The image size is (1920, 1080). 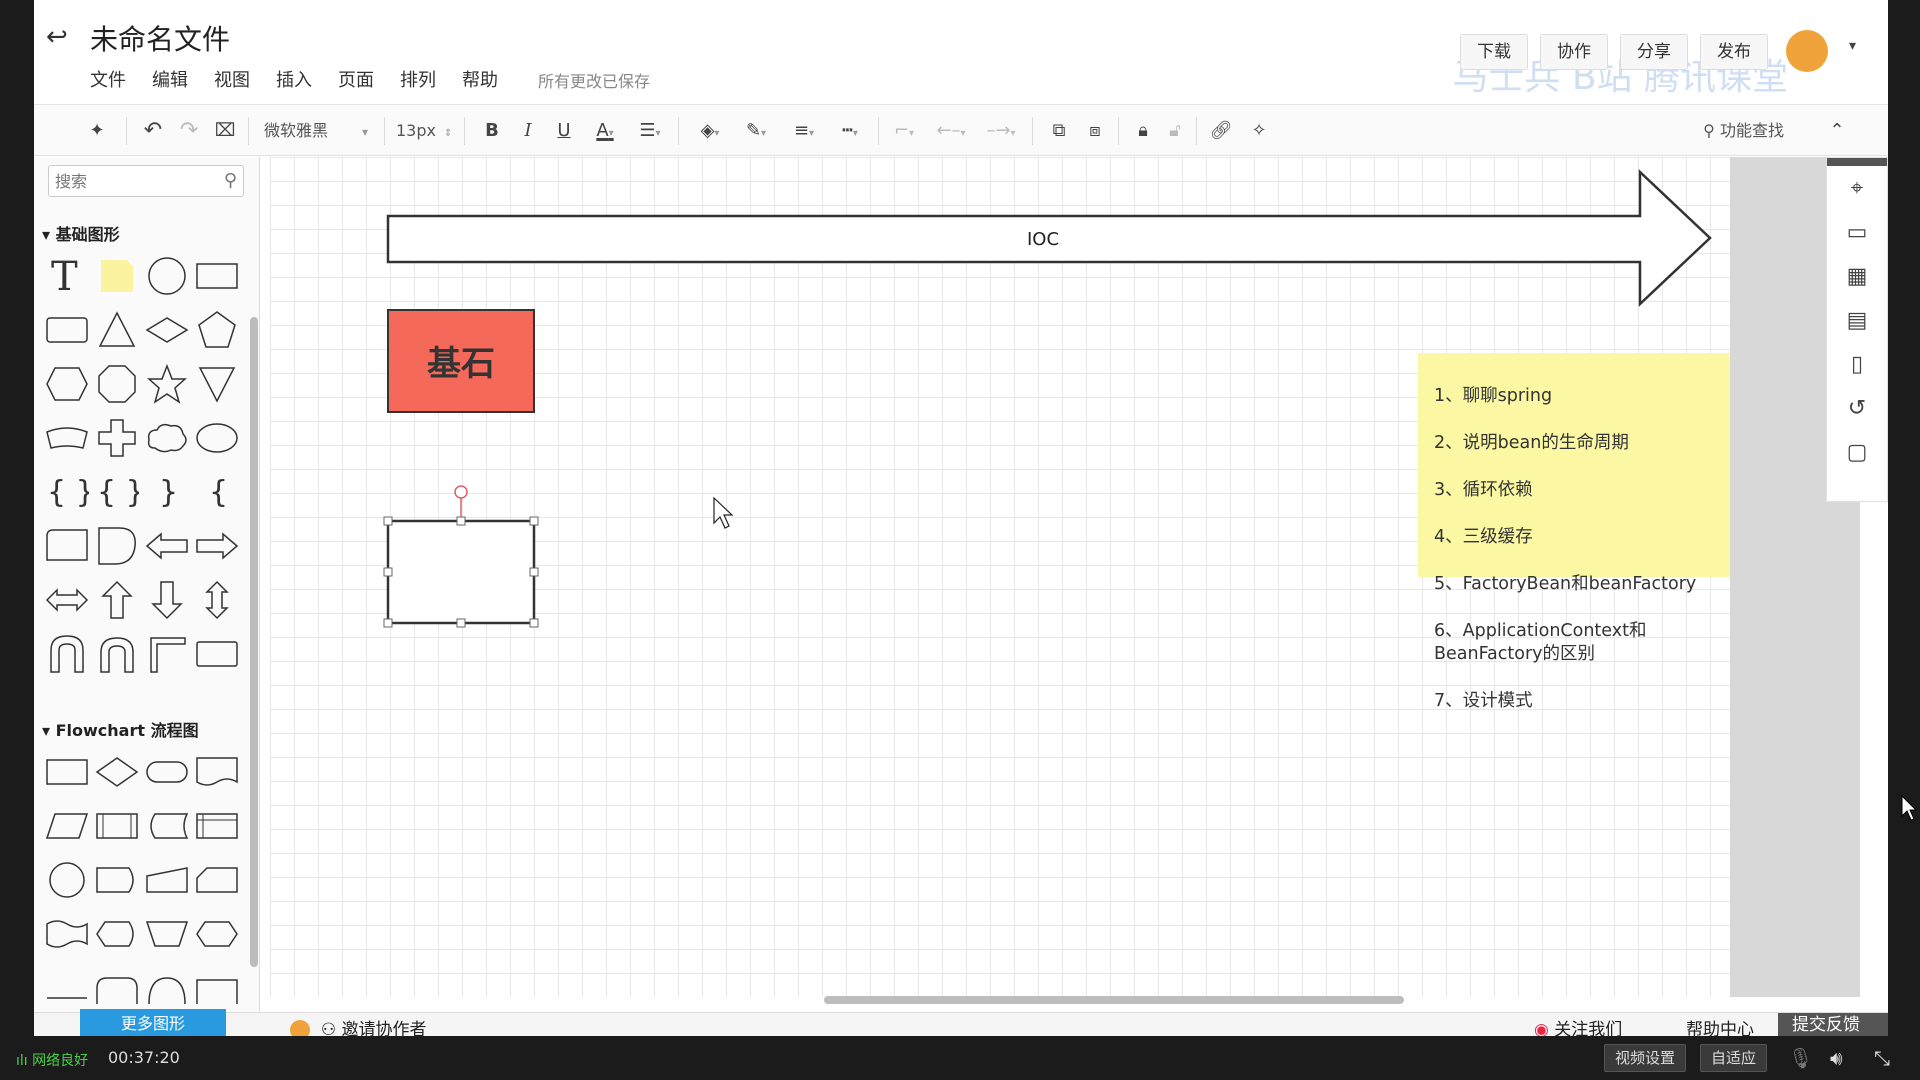 I want to click on manual-input-shape-icon, so click(x=167, y=880).